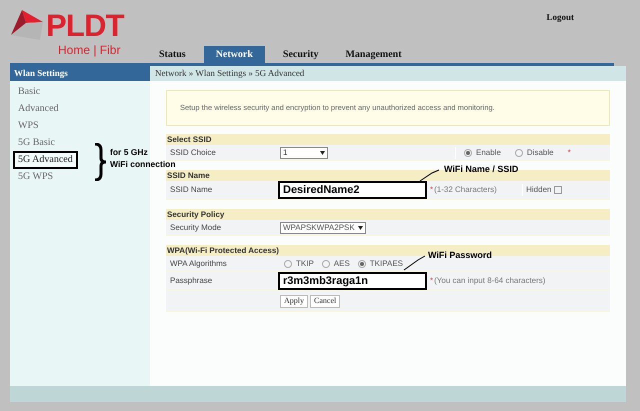  What do you see at coordinates (560, 17) in the screenshot?
I see `logout-link: Logout` at bounding box center [560, 17].